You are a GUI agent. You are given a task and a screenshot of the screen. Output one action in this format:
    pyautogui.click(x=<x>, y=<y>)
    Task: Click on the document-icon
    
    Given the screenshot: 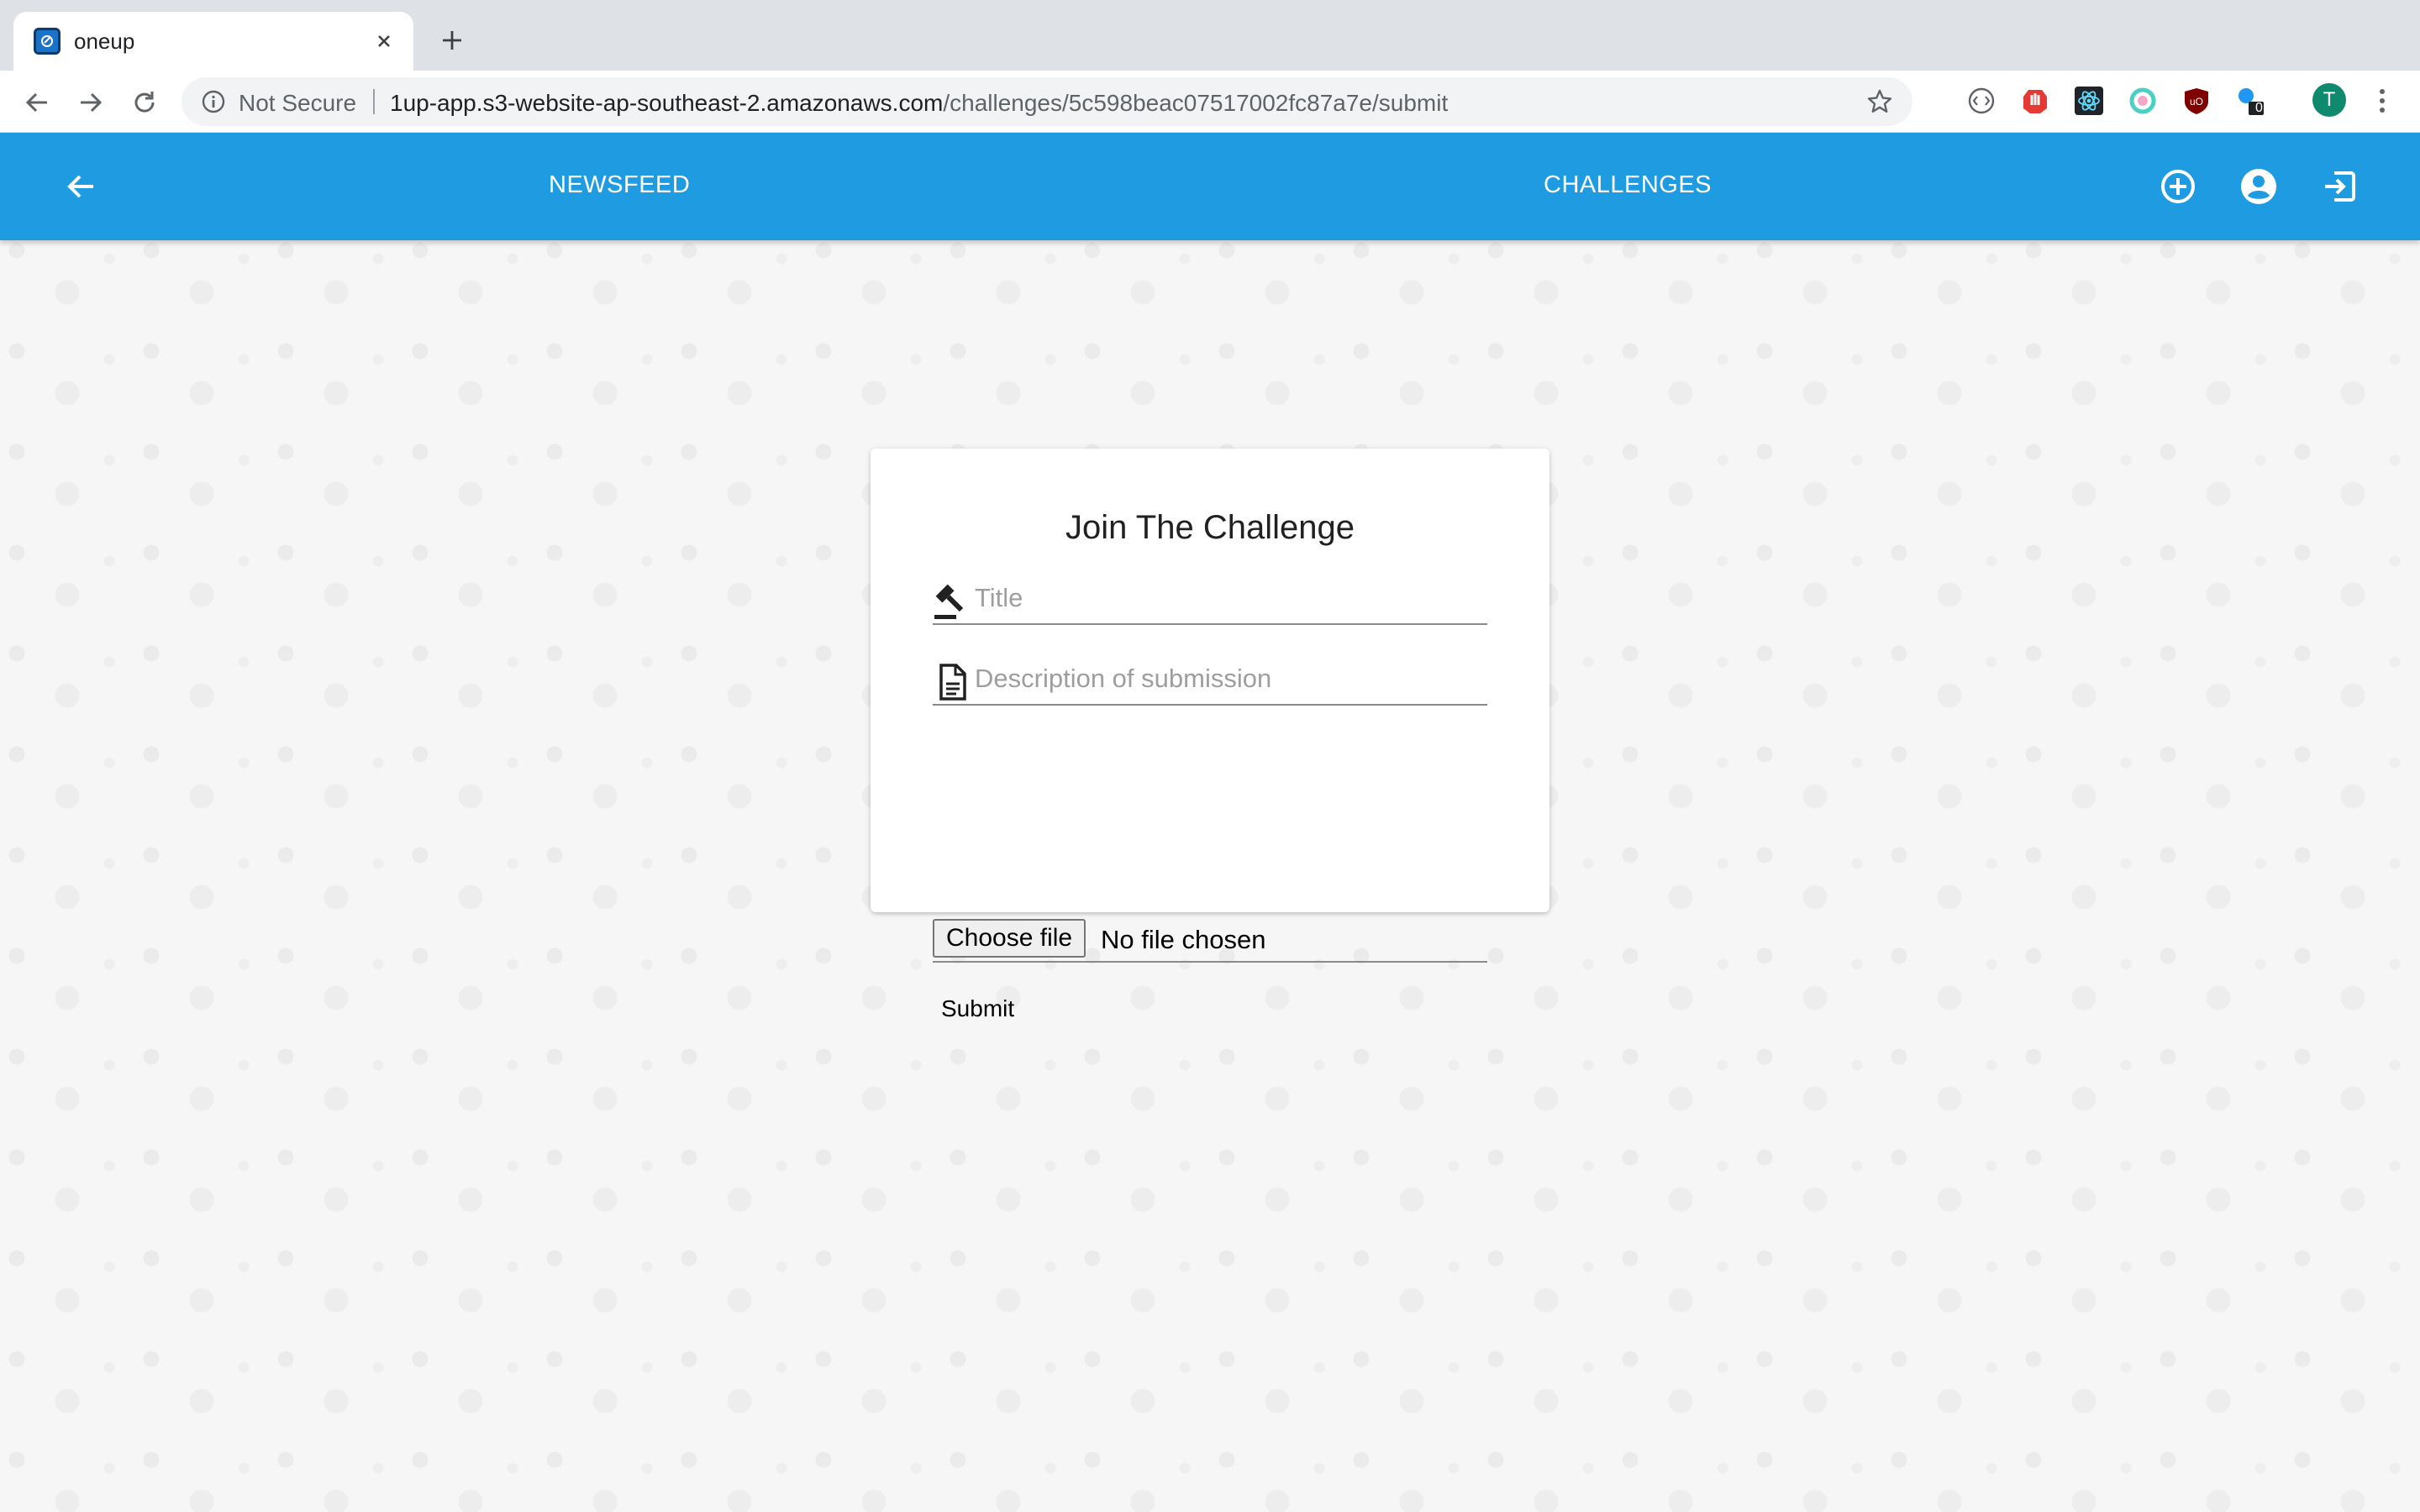 What is the action you would take?
    pyautogui.click(x=953, y=682)
    